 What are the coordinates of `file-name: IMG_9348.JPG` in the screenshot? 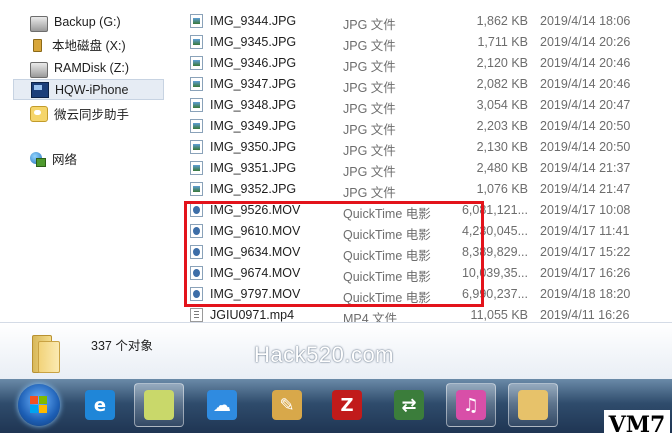 It's located at (253, 105).